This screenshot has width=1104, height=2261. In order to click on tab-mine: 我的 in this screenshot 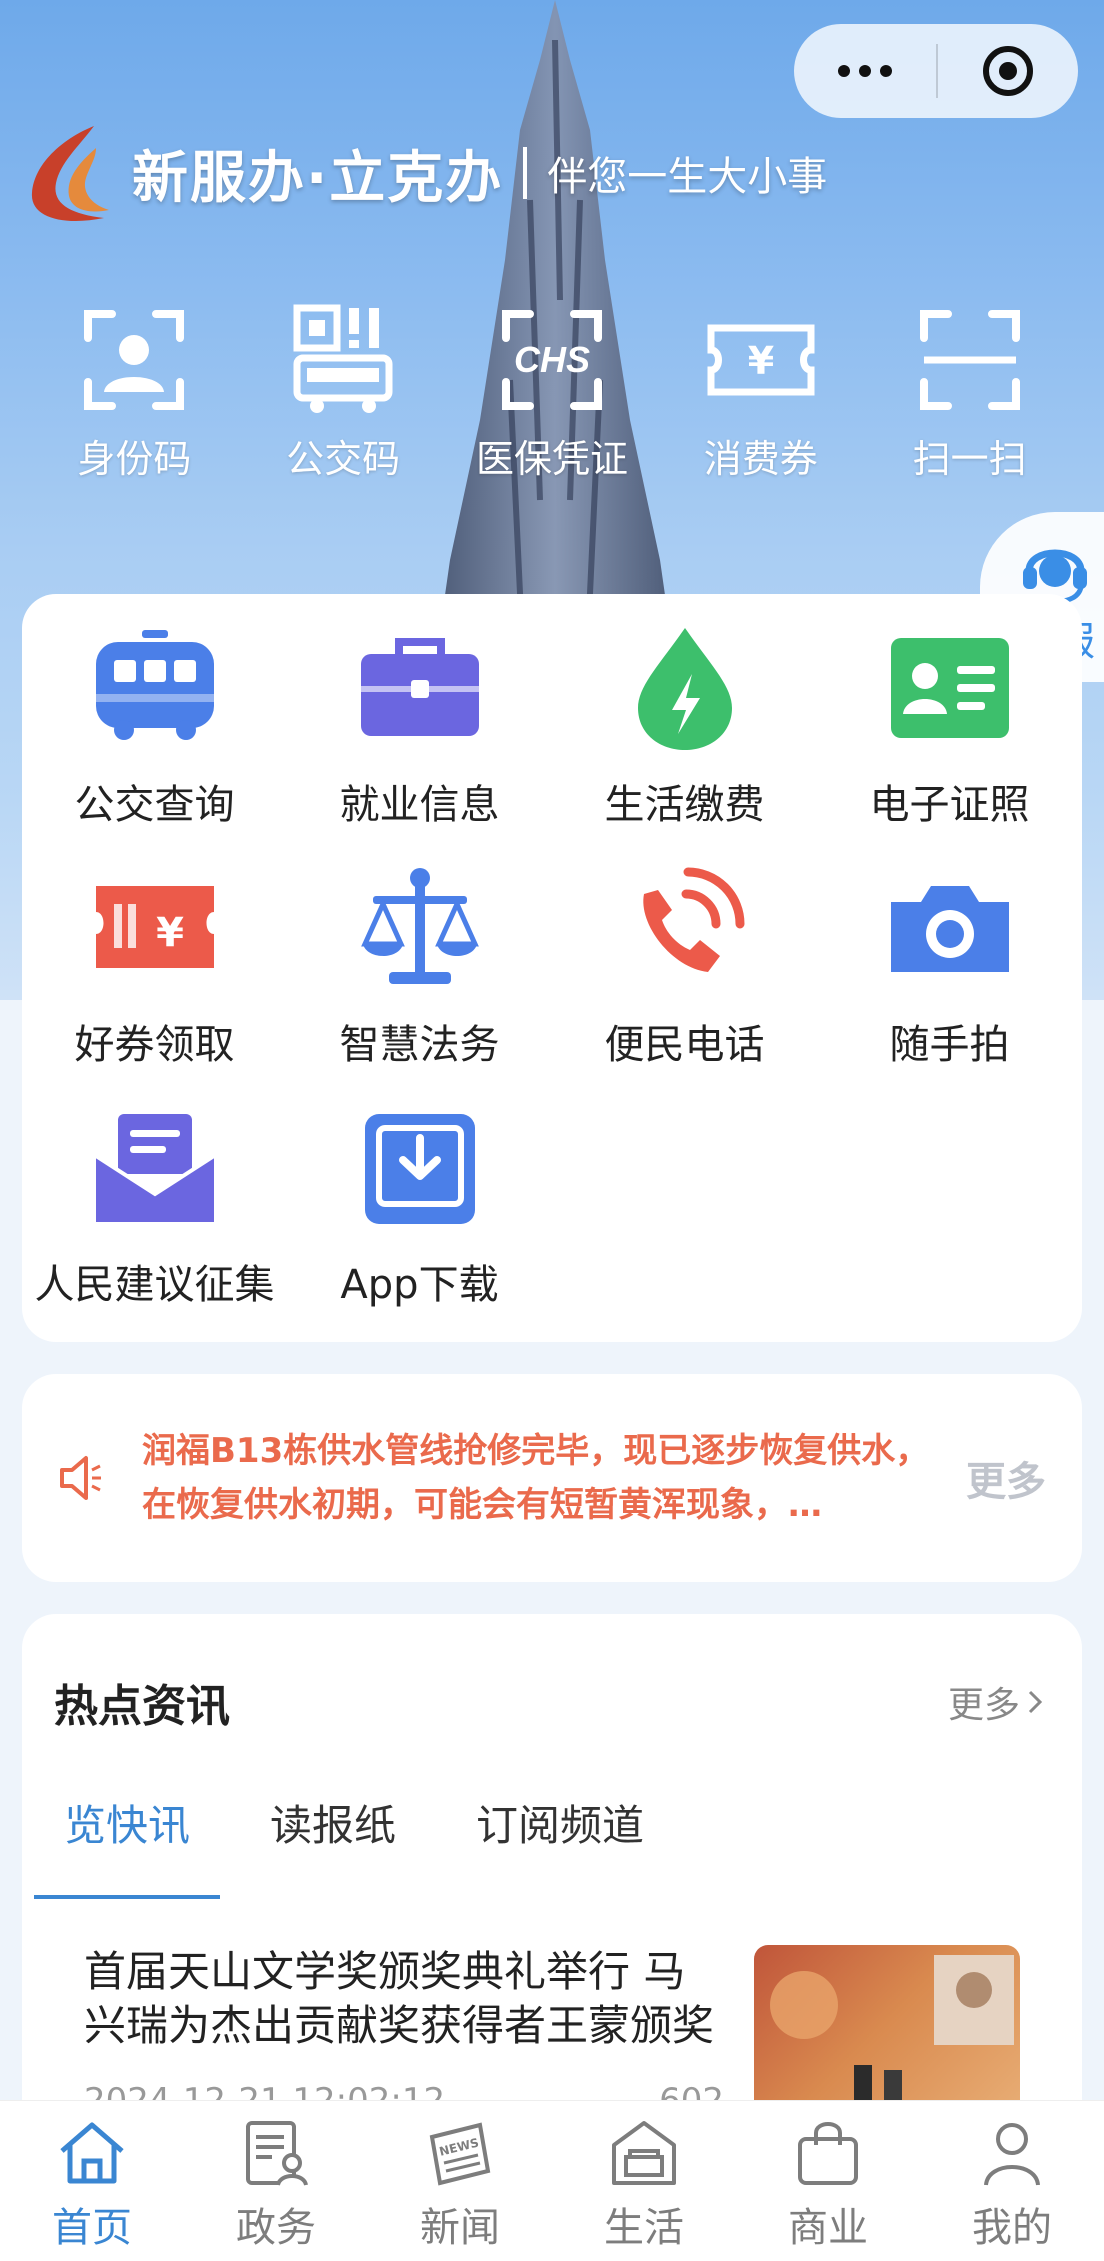, I will do `click(1012, 2181)`.